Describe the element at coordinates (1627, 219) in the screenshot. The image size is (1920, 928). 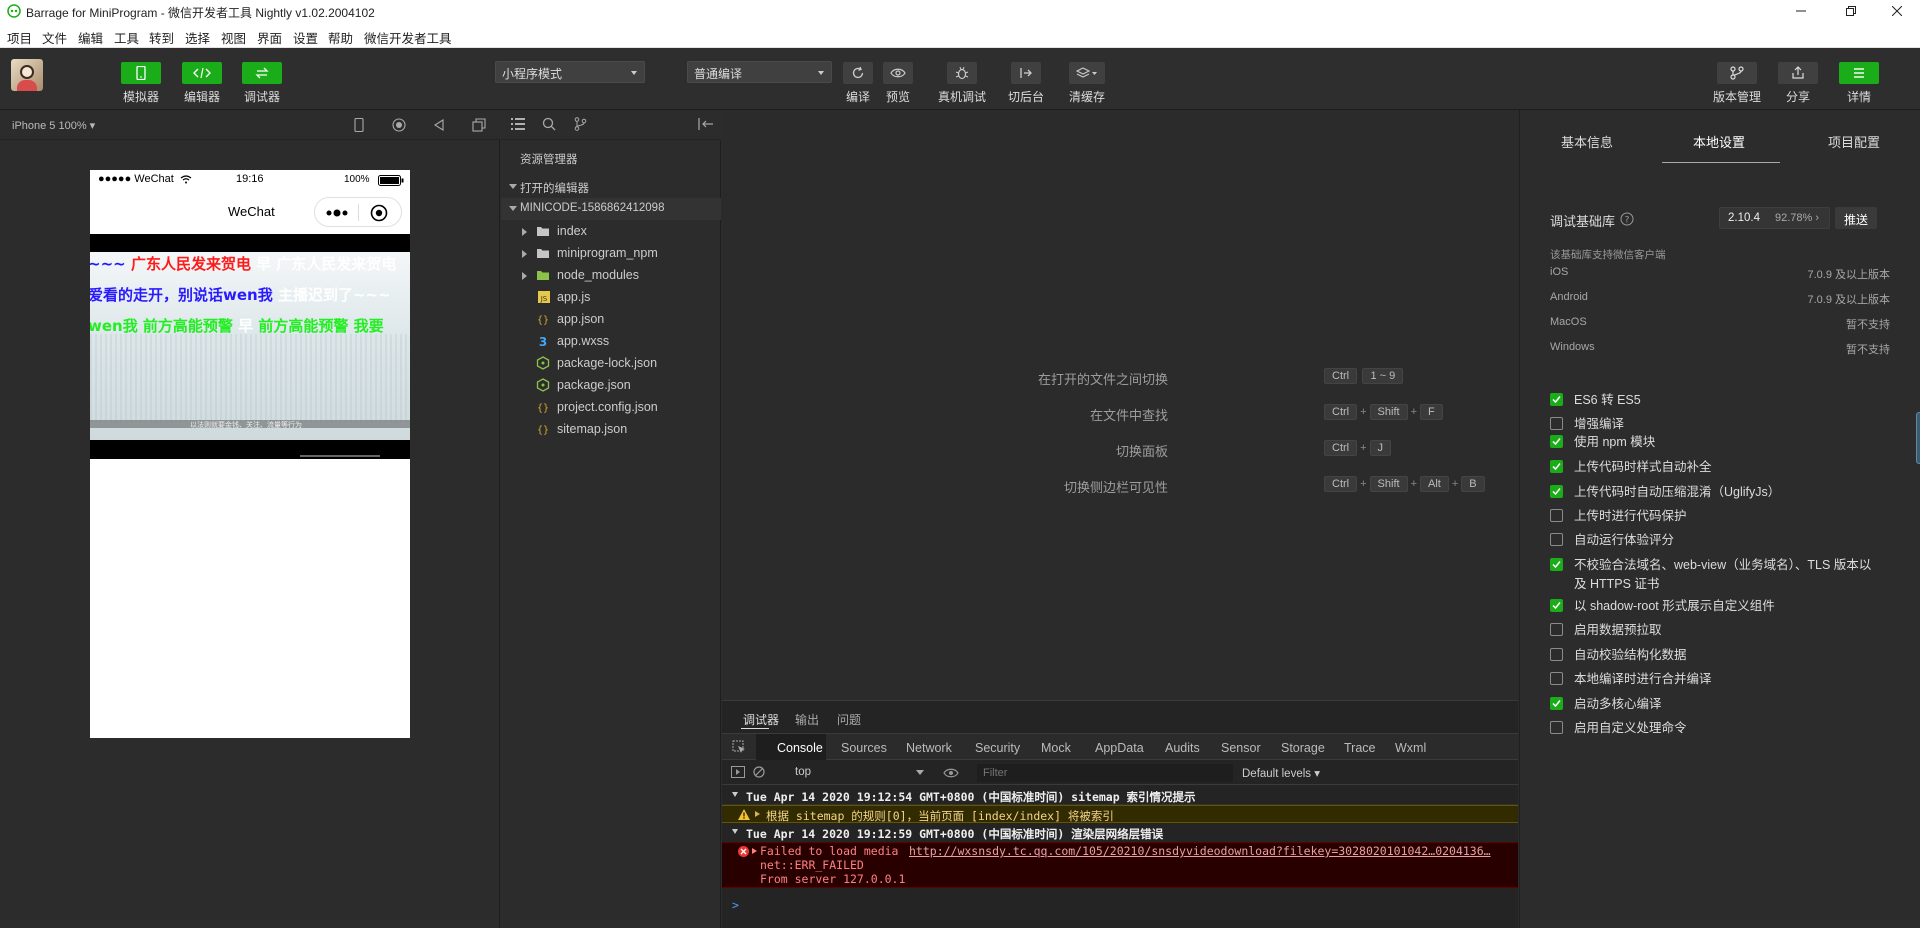
I see `help-icon: ?` at that location.